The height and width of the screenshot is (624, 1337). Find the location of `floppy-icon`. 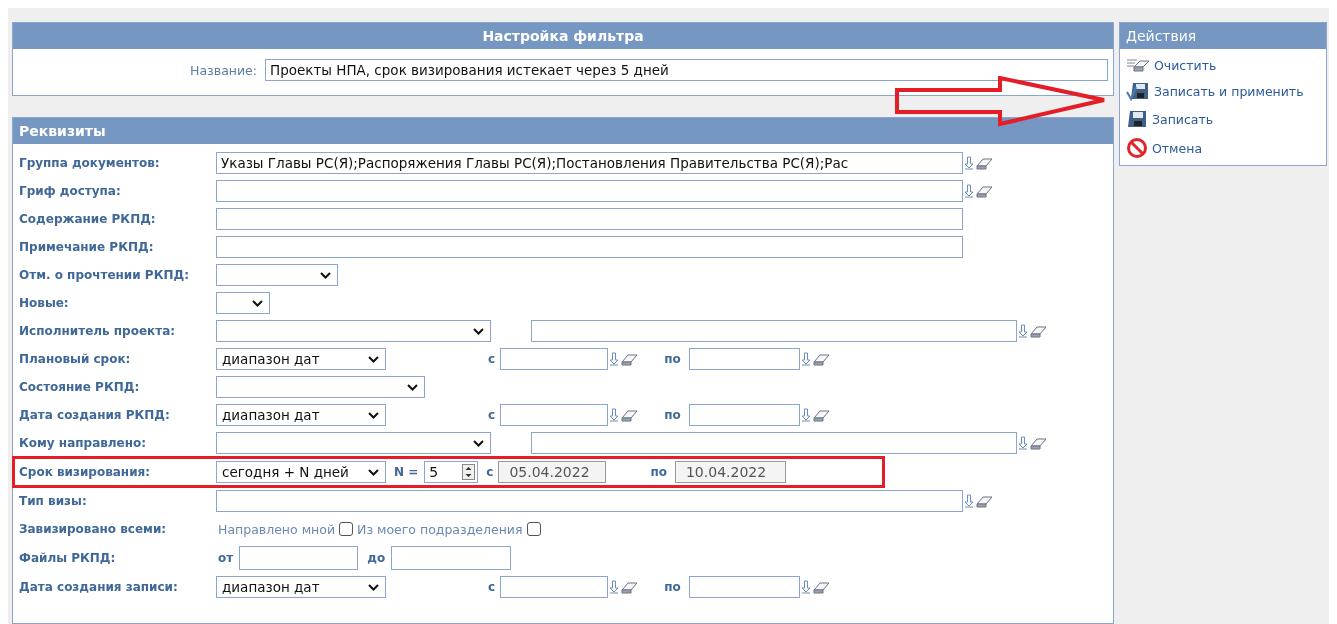

floppy-icon is located at coordinates (1137, 119).